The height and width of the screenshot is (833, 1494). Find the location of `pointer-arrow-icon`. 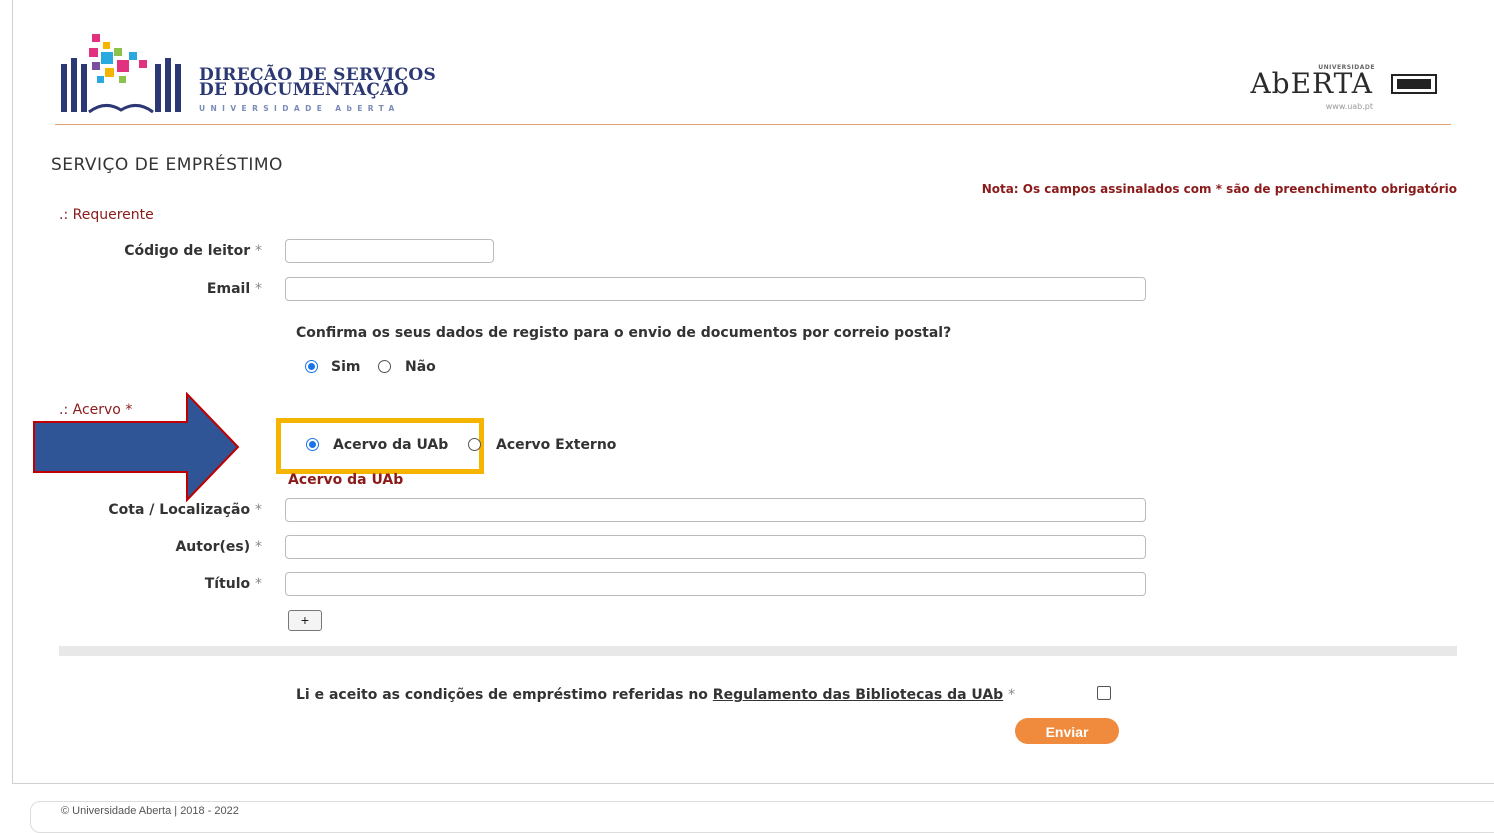

pointer-arrow-icon is located at coordinates (136, 447).